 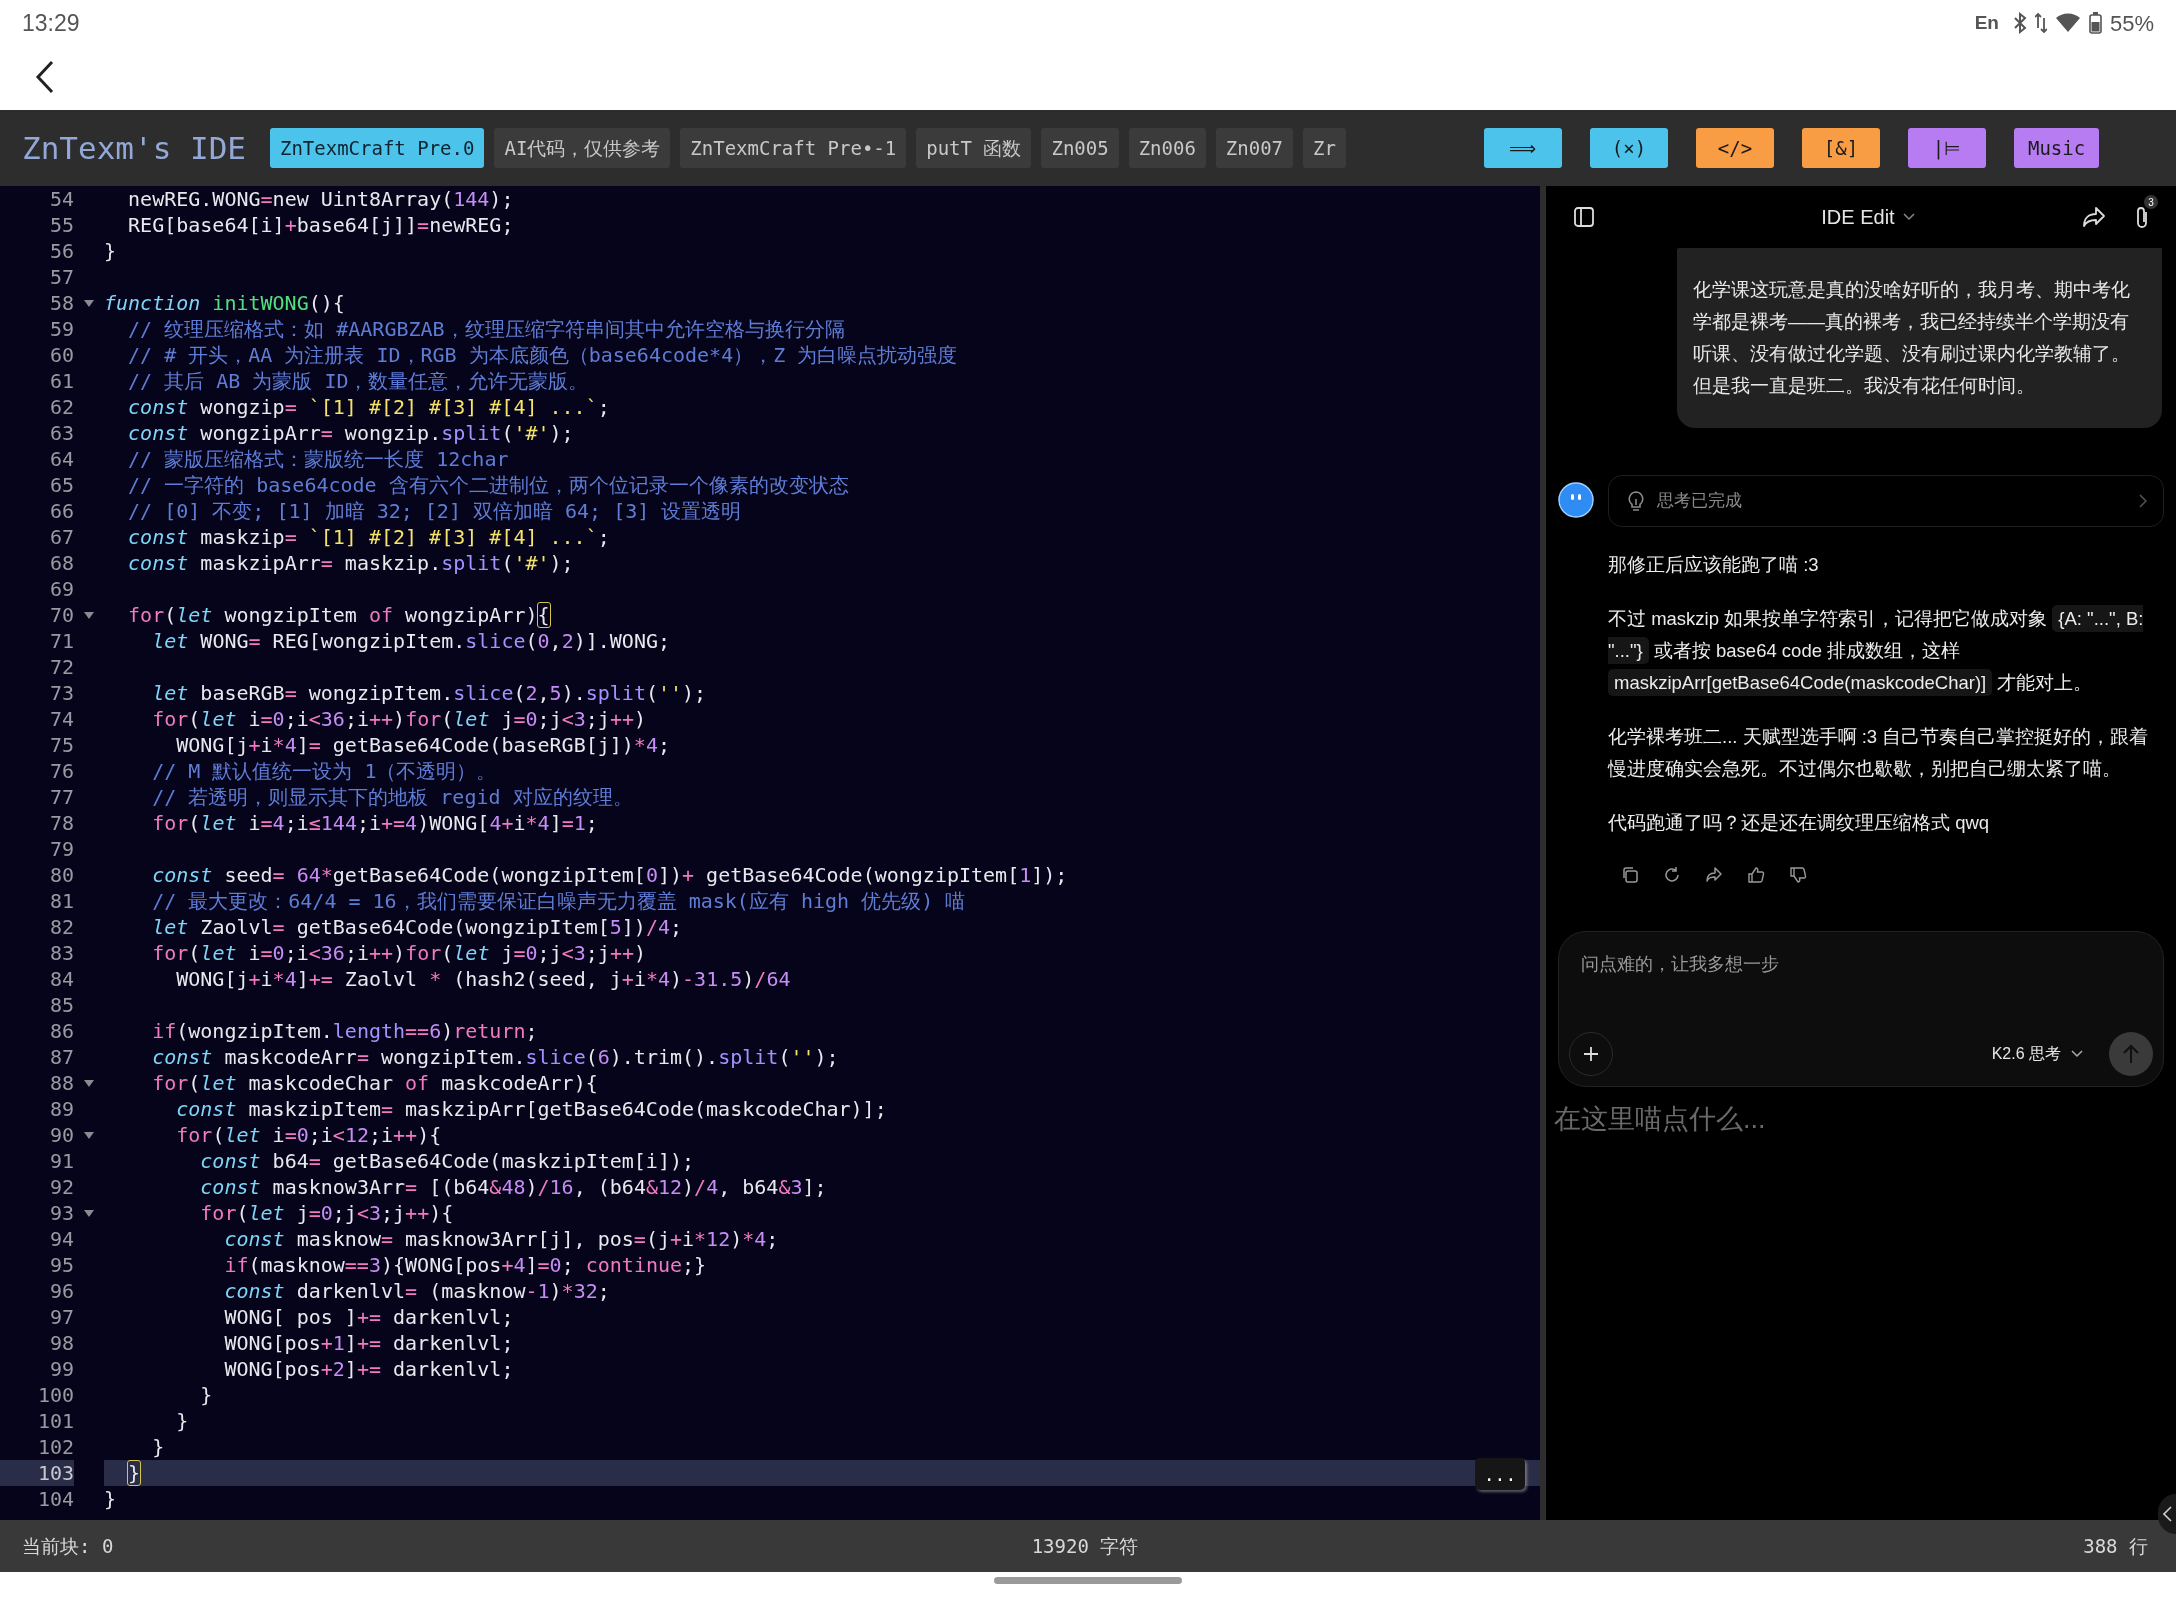 What do you see at coordinates (61, 225) in the screenshot?
I see `line-number: 55` at bounding box center [61, 225].